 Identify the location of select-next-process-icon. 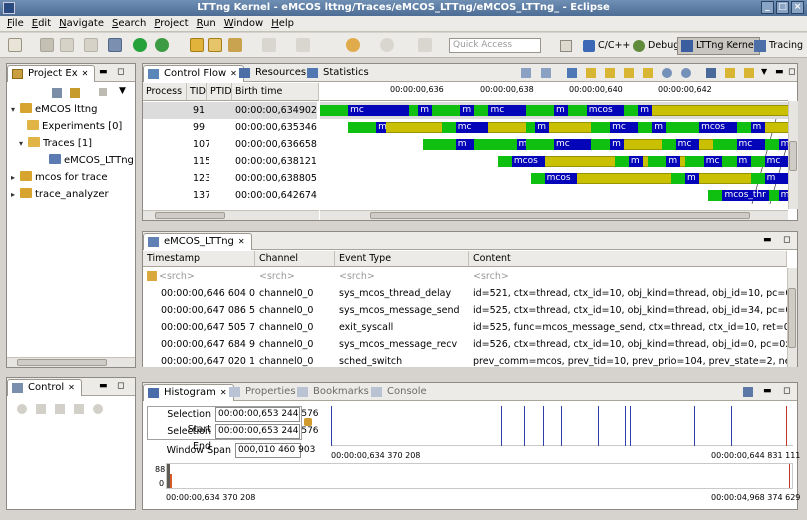
(648, 73).